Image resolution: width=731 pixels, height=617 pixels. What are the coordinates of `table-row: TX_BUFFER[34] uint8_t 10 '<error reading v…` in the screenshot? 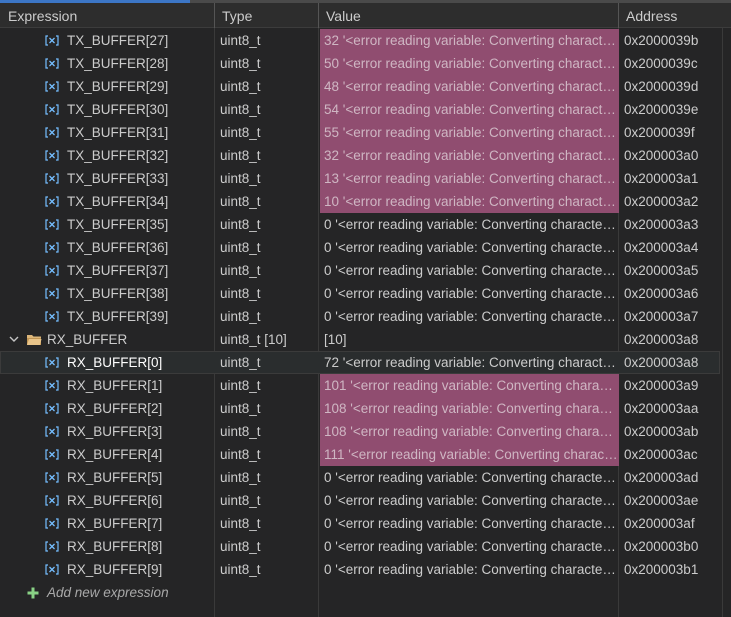 It's located at (360, 201).